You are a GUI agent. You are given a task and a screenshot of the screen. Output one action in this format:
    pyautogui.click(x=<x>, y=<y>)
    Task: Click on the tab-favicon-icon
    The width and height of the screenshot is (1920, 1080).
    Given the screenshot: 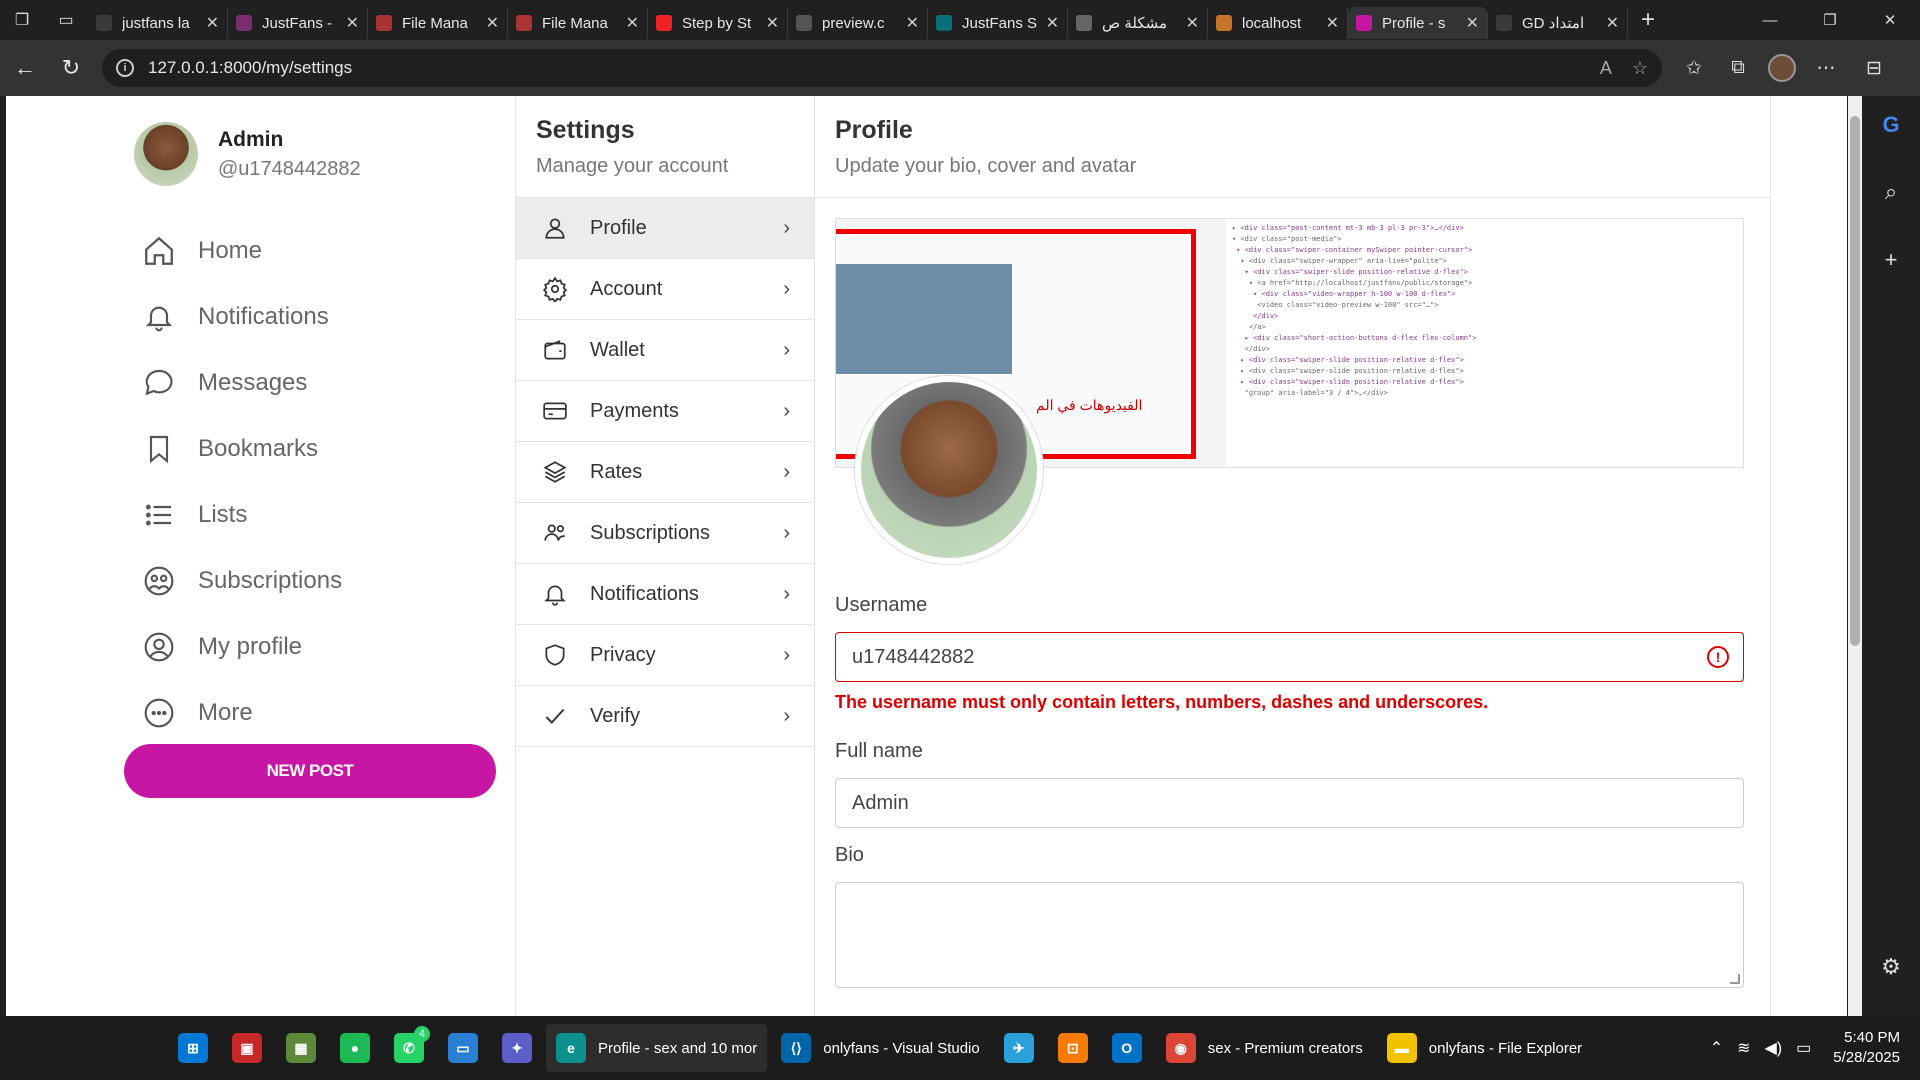 What is the action you would take?
    pyautogui.click(x=104, y=23)
    